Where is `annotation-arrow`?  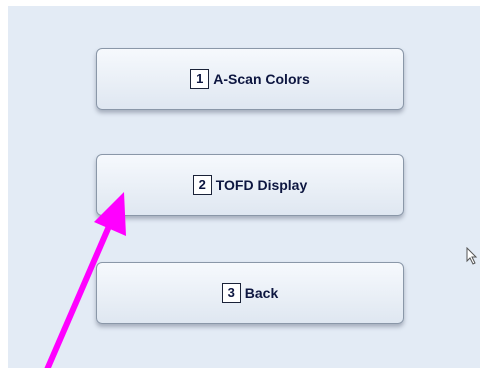 annotation-arrow is located at coordinates (85, 280).